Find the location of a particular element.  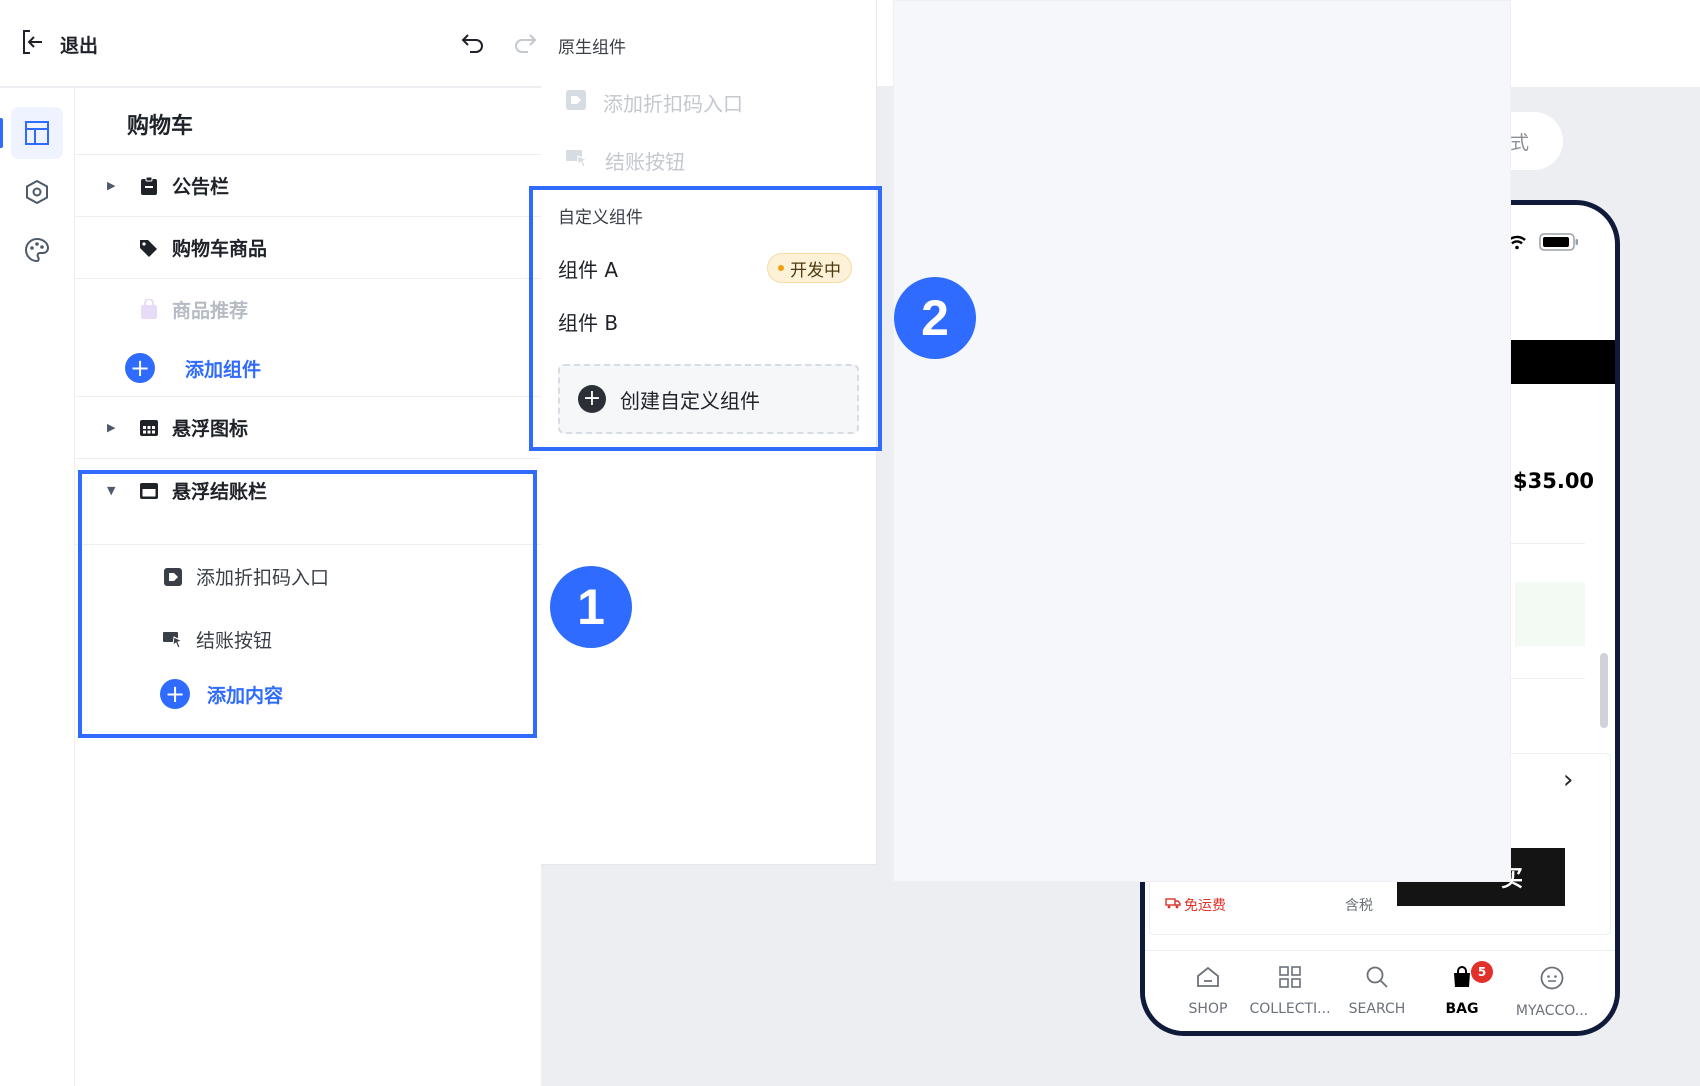

account-icon is located at coordinates (1552, 980).